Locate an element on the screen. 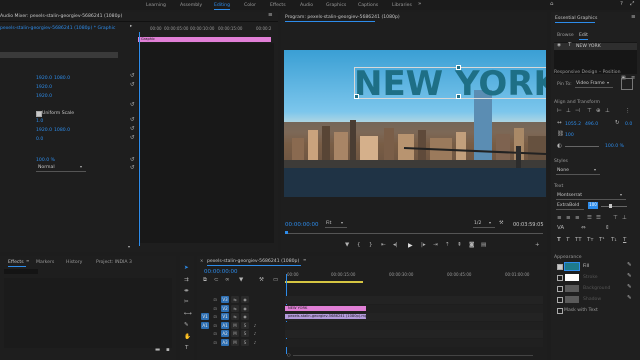 This screenshot has height=360, width=640. extract-icon: ⇞ is located at coordinates (459, 245).